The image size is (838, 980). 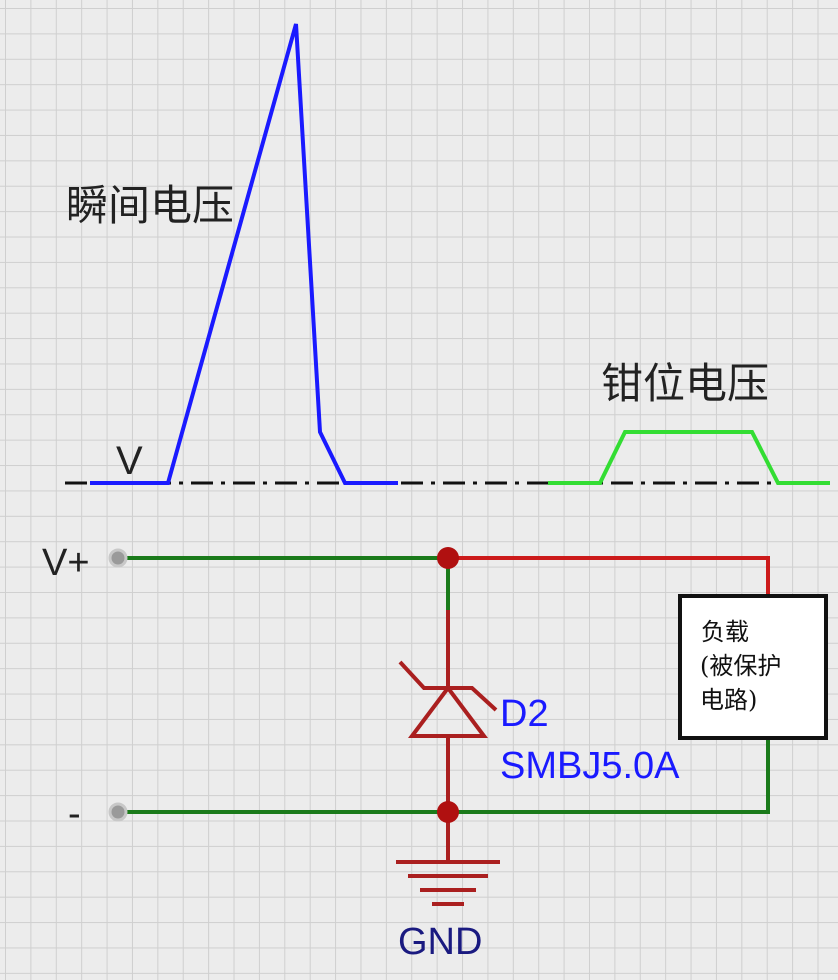 I want to click on negative-terminal-pin, so click(x=118, y=812).